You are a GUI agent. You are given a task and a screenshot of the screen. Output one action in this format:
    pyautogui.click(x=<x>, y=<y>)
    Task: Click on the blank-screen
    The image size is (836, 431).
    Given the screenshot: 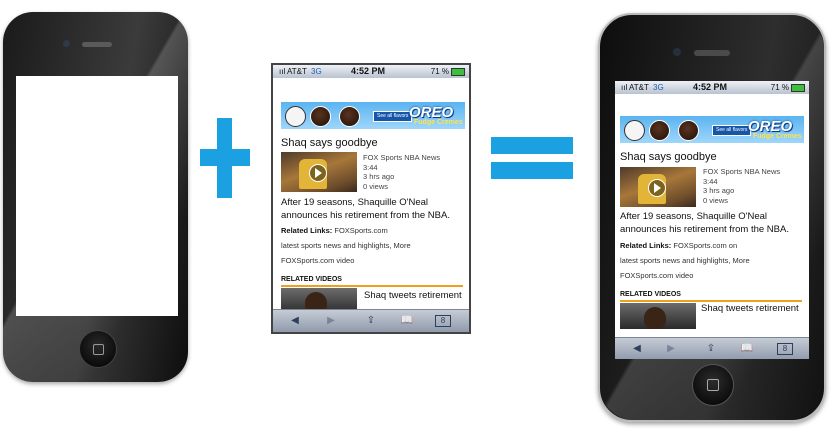 What is the action you would take?
    pyautogui.click(x=97, y=196)
    